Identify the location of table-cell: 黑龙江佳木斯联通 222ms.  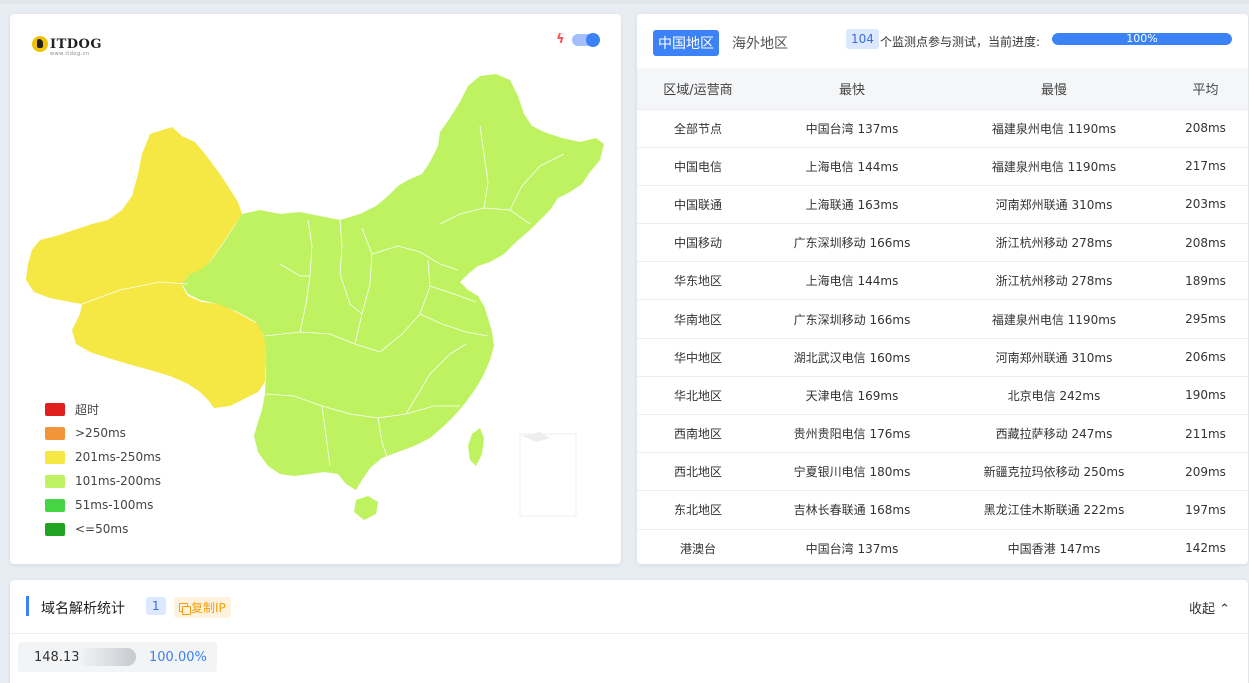
(1054, 510).